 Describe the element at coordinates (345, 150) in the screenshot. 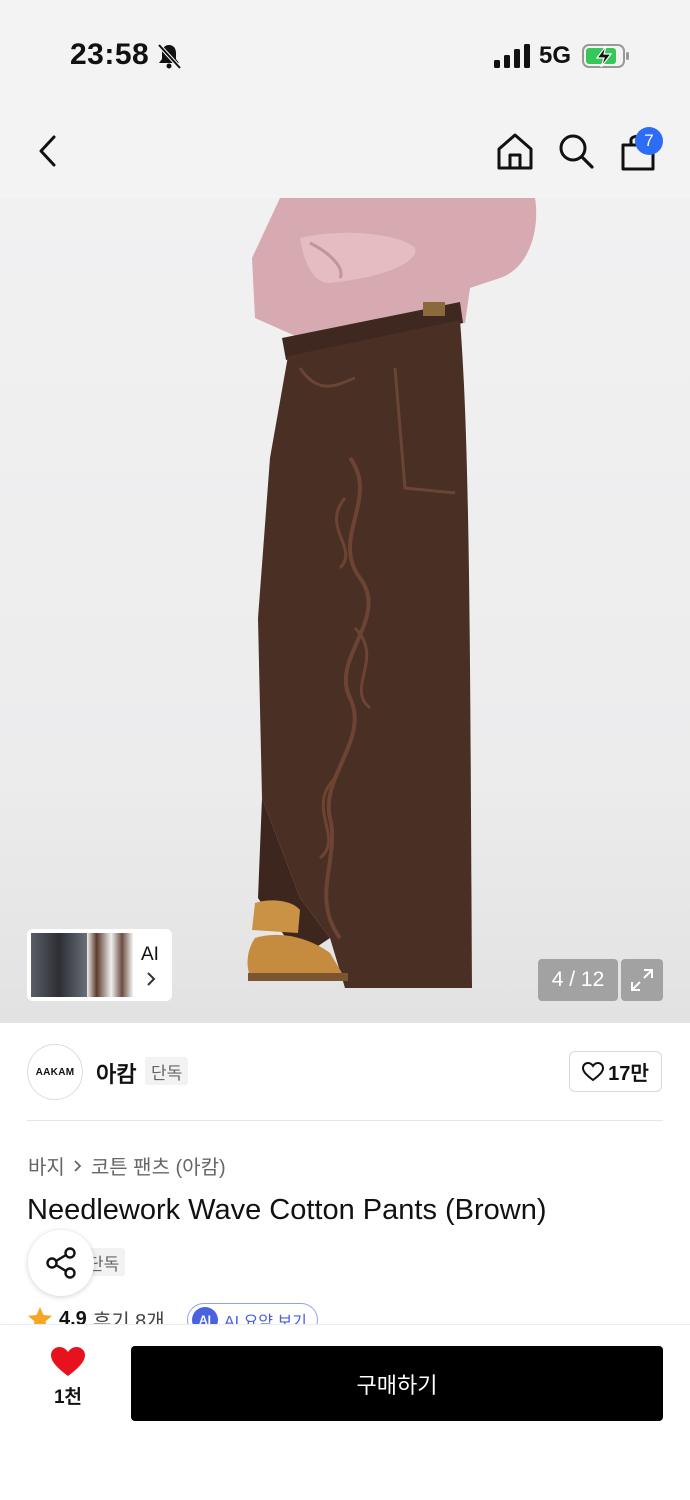

I see `top-nav` at that location.